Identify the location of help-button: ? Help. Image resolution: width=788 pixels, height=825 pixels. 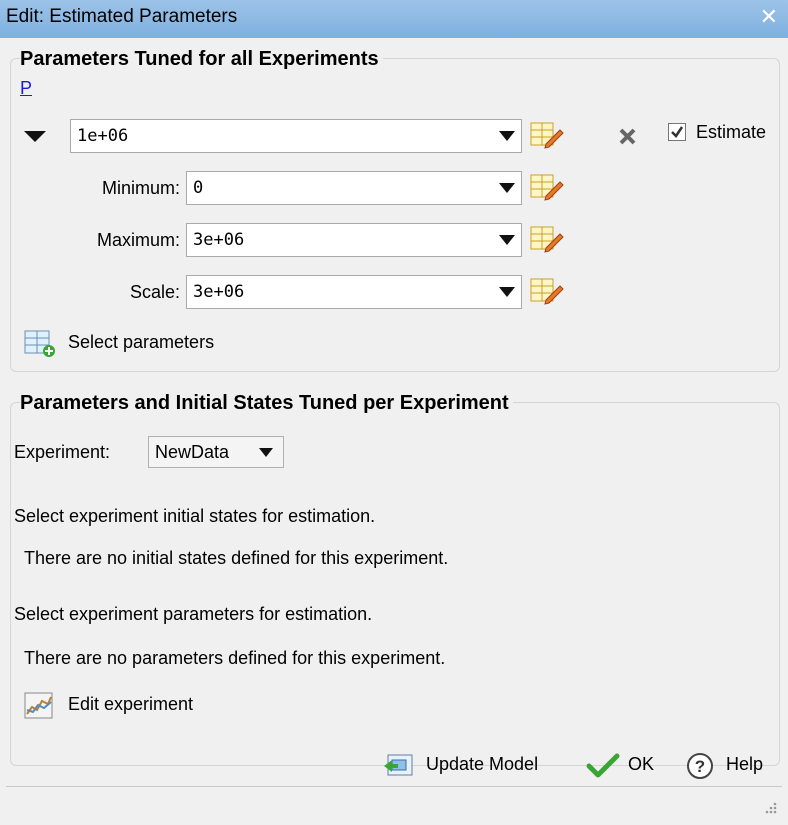
(733, 766).